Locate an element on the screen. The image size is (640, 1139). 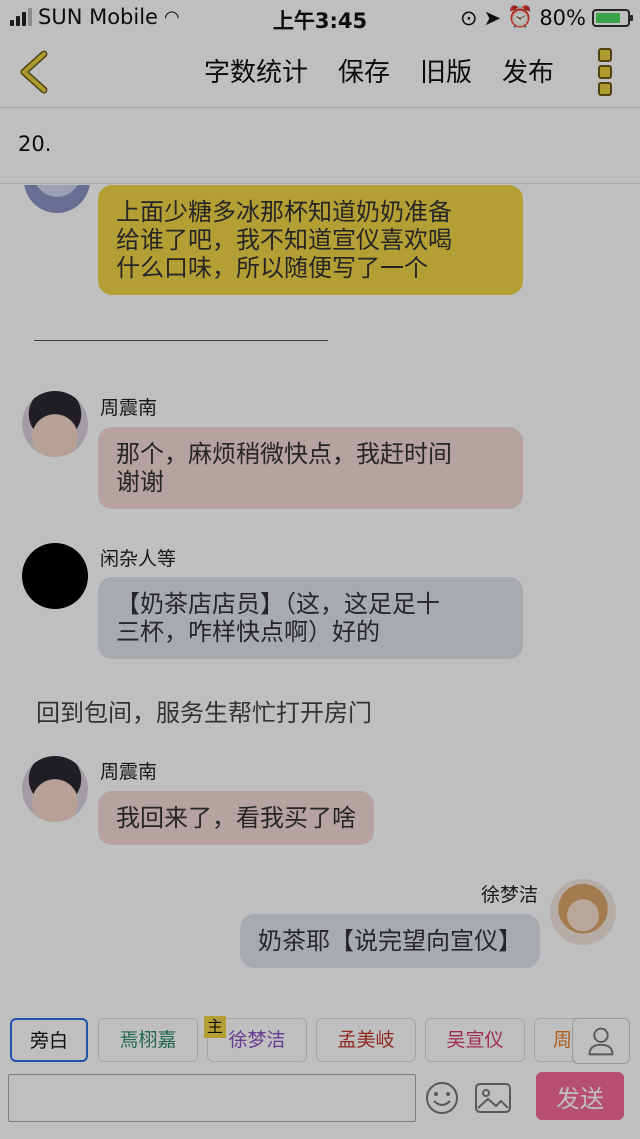
back-chevron-icon is located at coordinates (33, 72).